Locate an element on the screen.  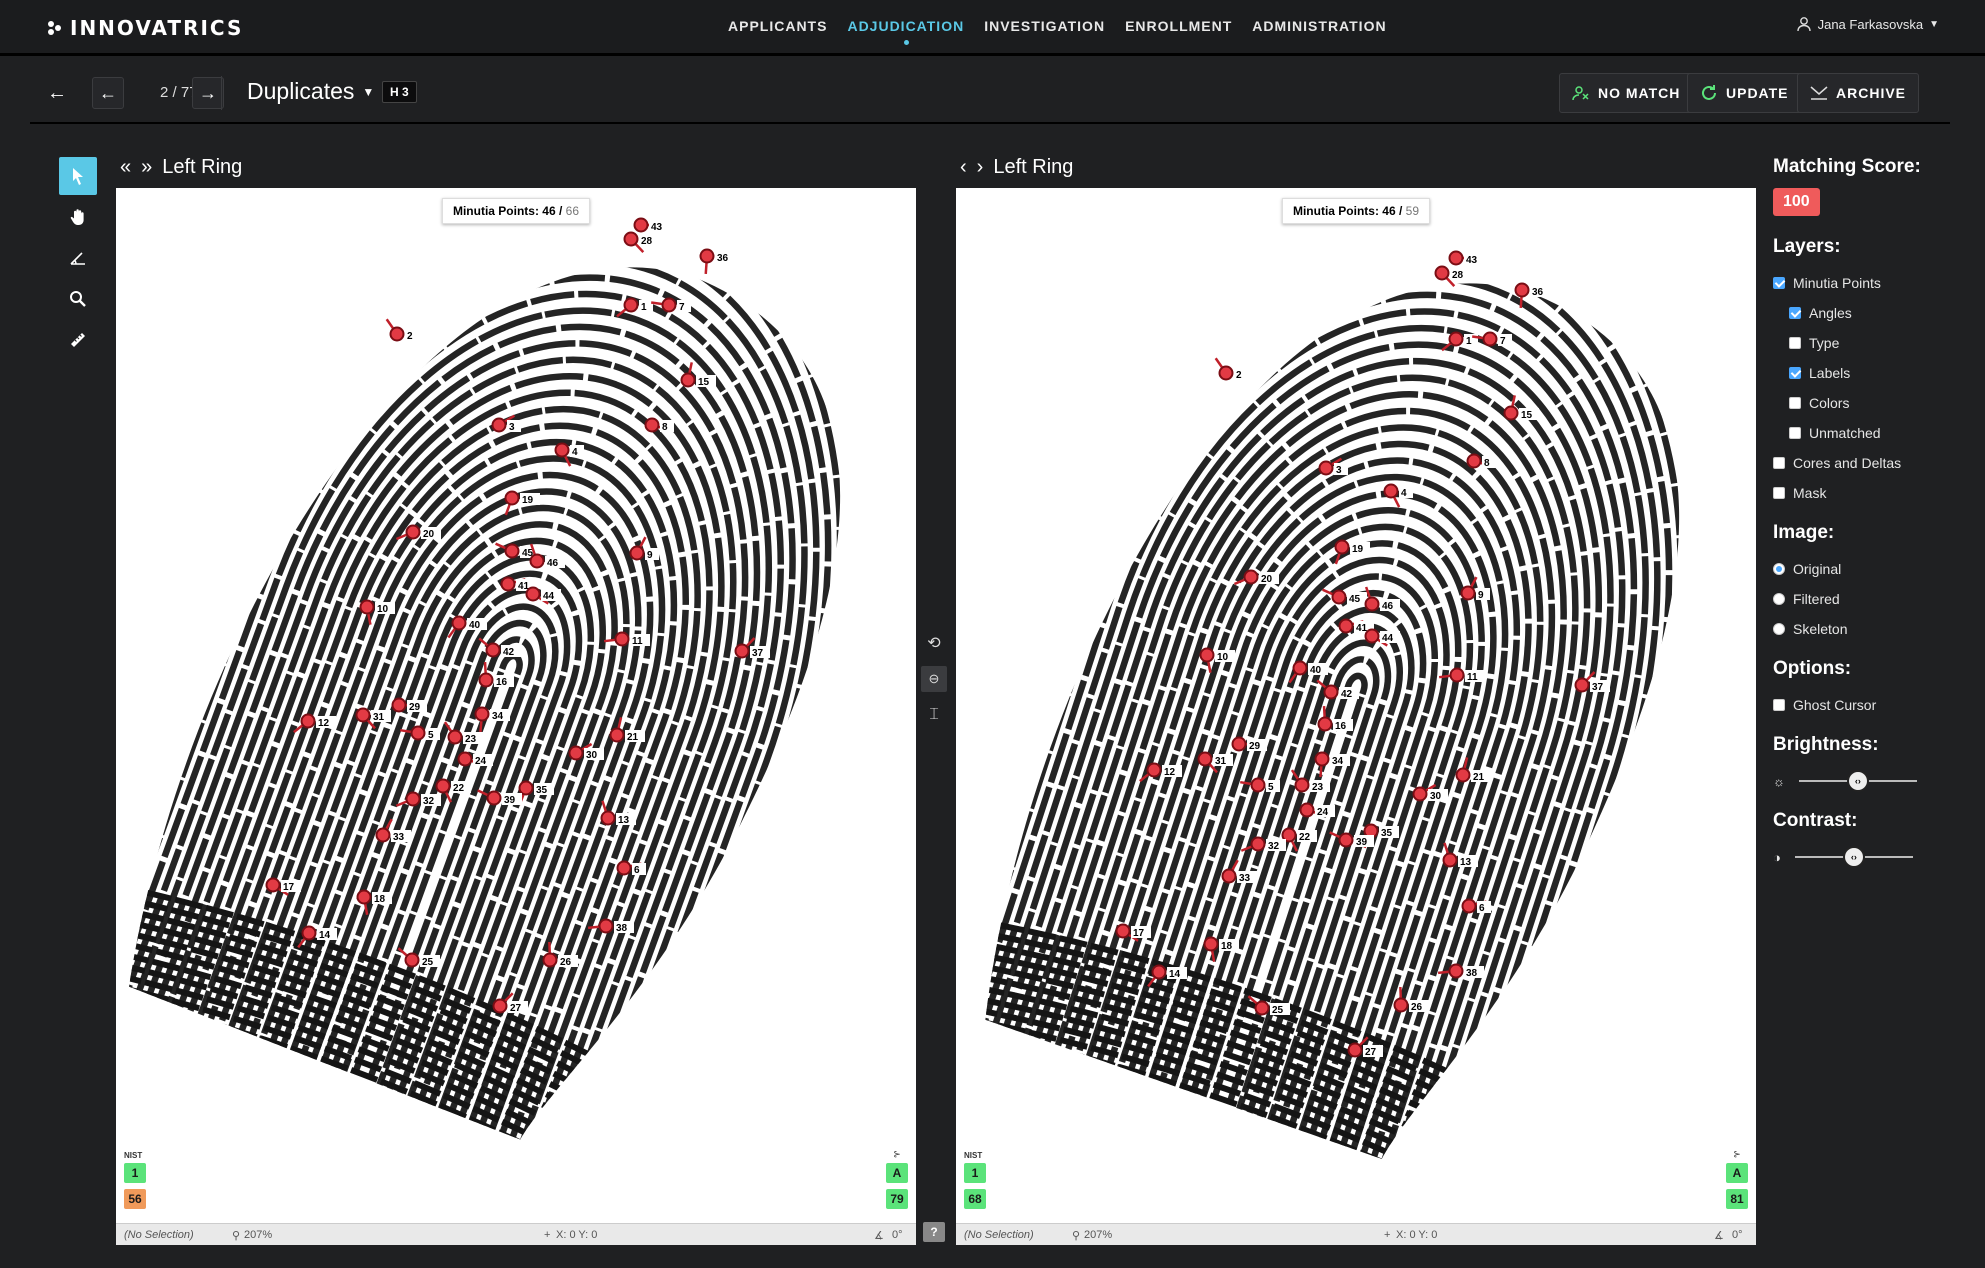
layer-unmatched-checkbox: Unmatched is located at coordinates (1873, 433).